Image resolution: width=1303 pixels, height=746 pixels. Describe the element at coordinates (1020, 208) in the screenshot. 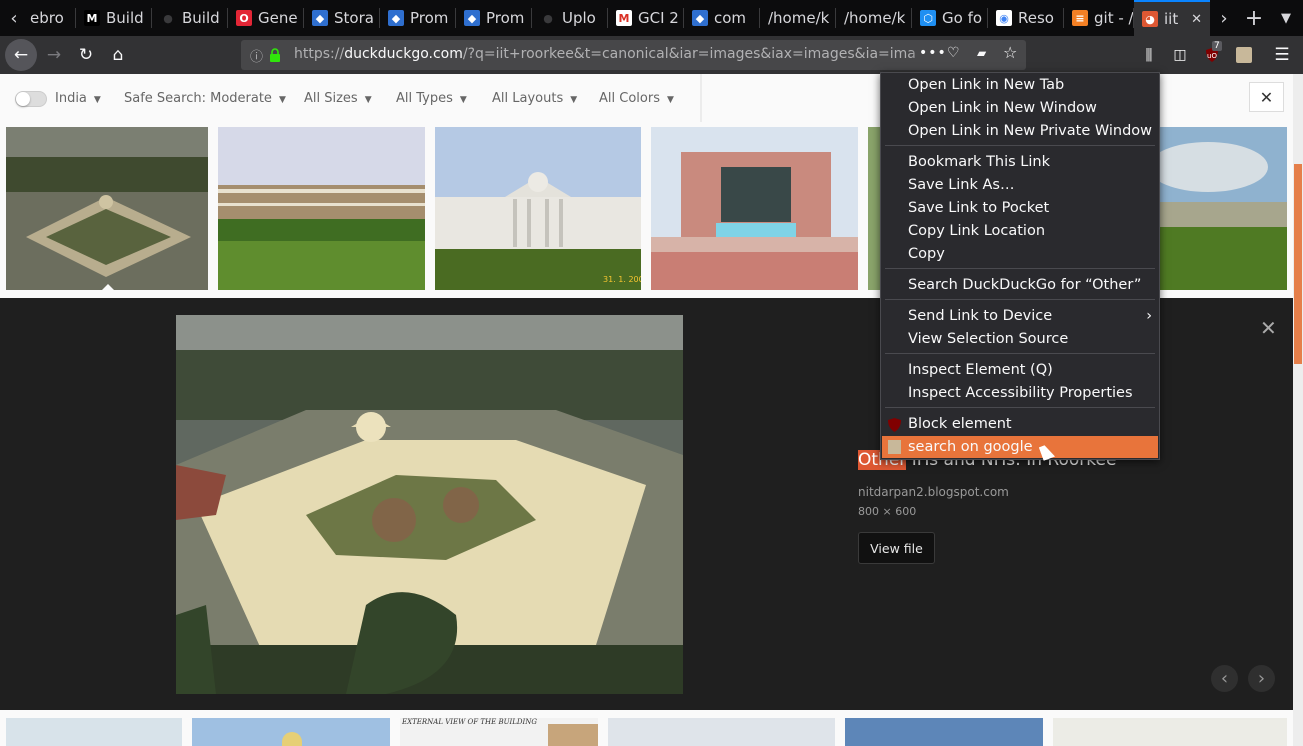

I see `menu-item-save-link-to-pocket: Save Link to Pocket` at that location.